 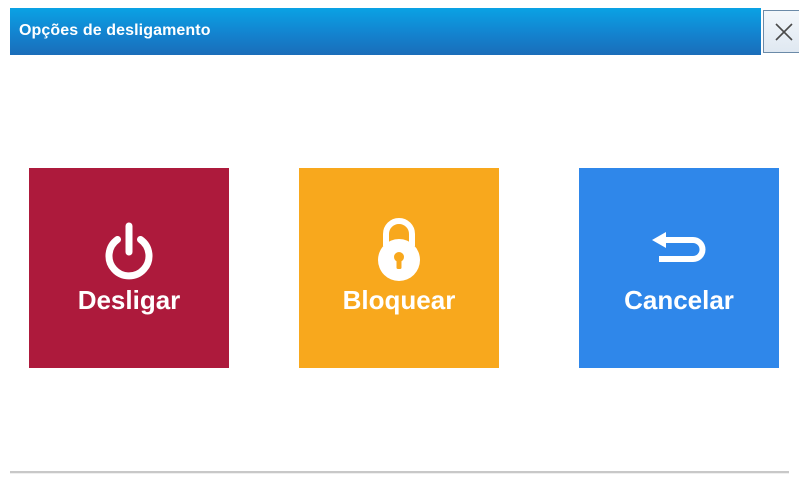 What do you see at coordinates (129, 252) in the screenshot?
I see `power-icon` at bounding box center [129, 252].